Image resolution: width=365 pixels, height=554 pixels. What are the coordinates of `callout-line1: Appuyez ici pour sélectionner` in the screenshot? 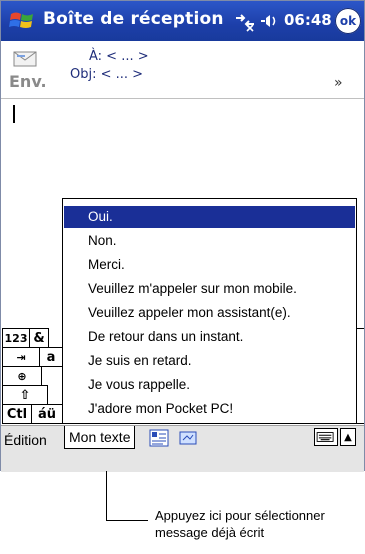 It's located at (240, 515).